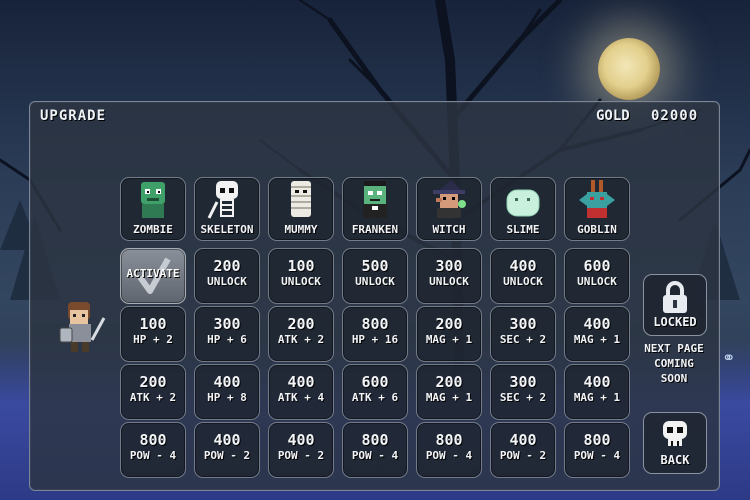  I want to click on stat-label: HP + 6, so click(227, 339).